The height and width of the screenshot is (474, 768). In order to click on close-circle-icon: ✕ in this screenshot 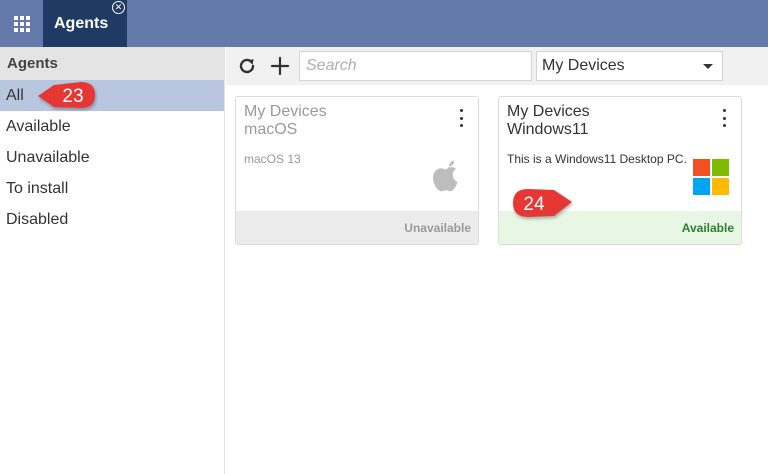, I will do `click(118, 7)`.